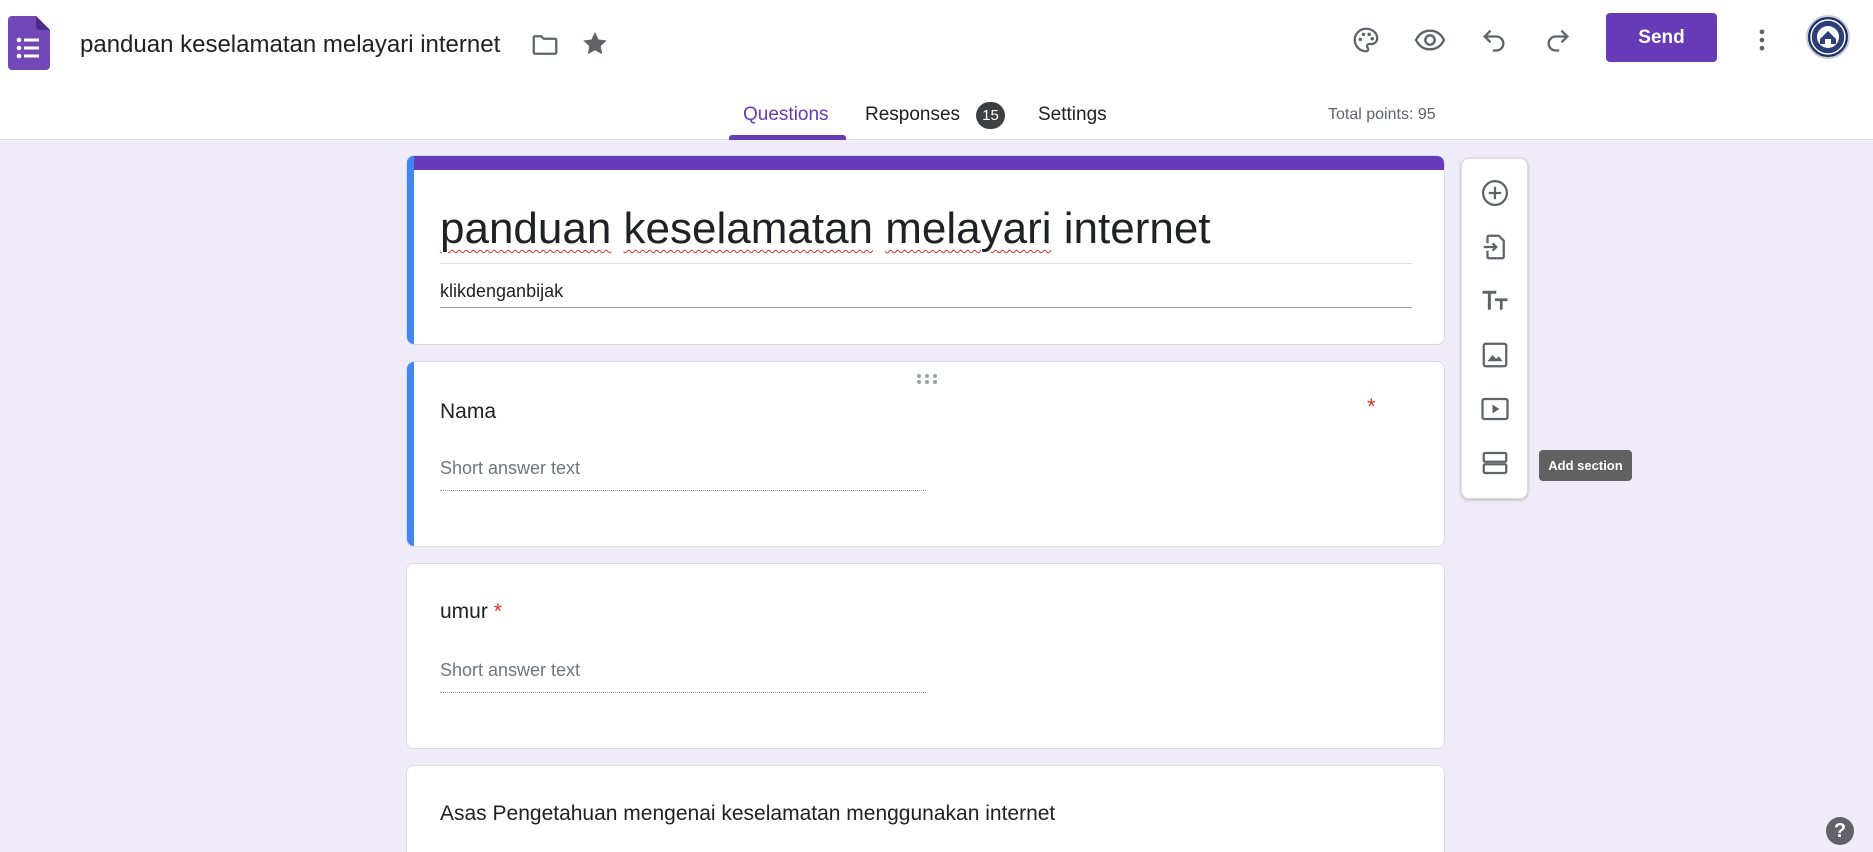 The image size is (1873, 852). Describe the element at coordinates (925, 454) in the screenshot. I see `question-card: Nama * Short answer text` at that location.